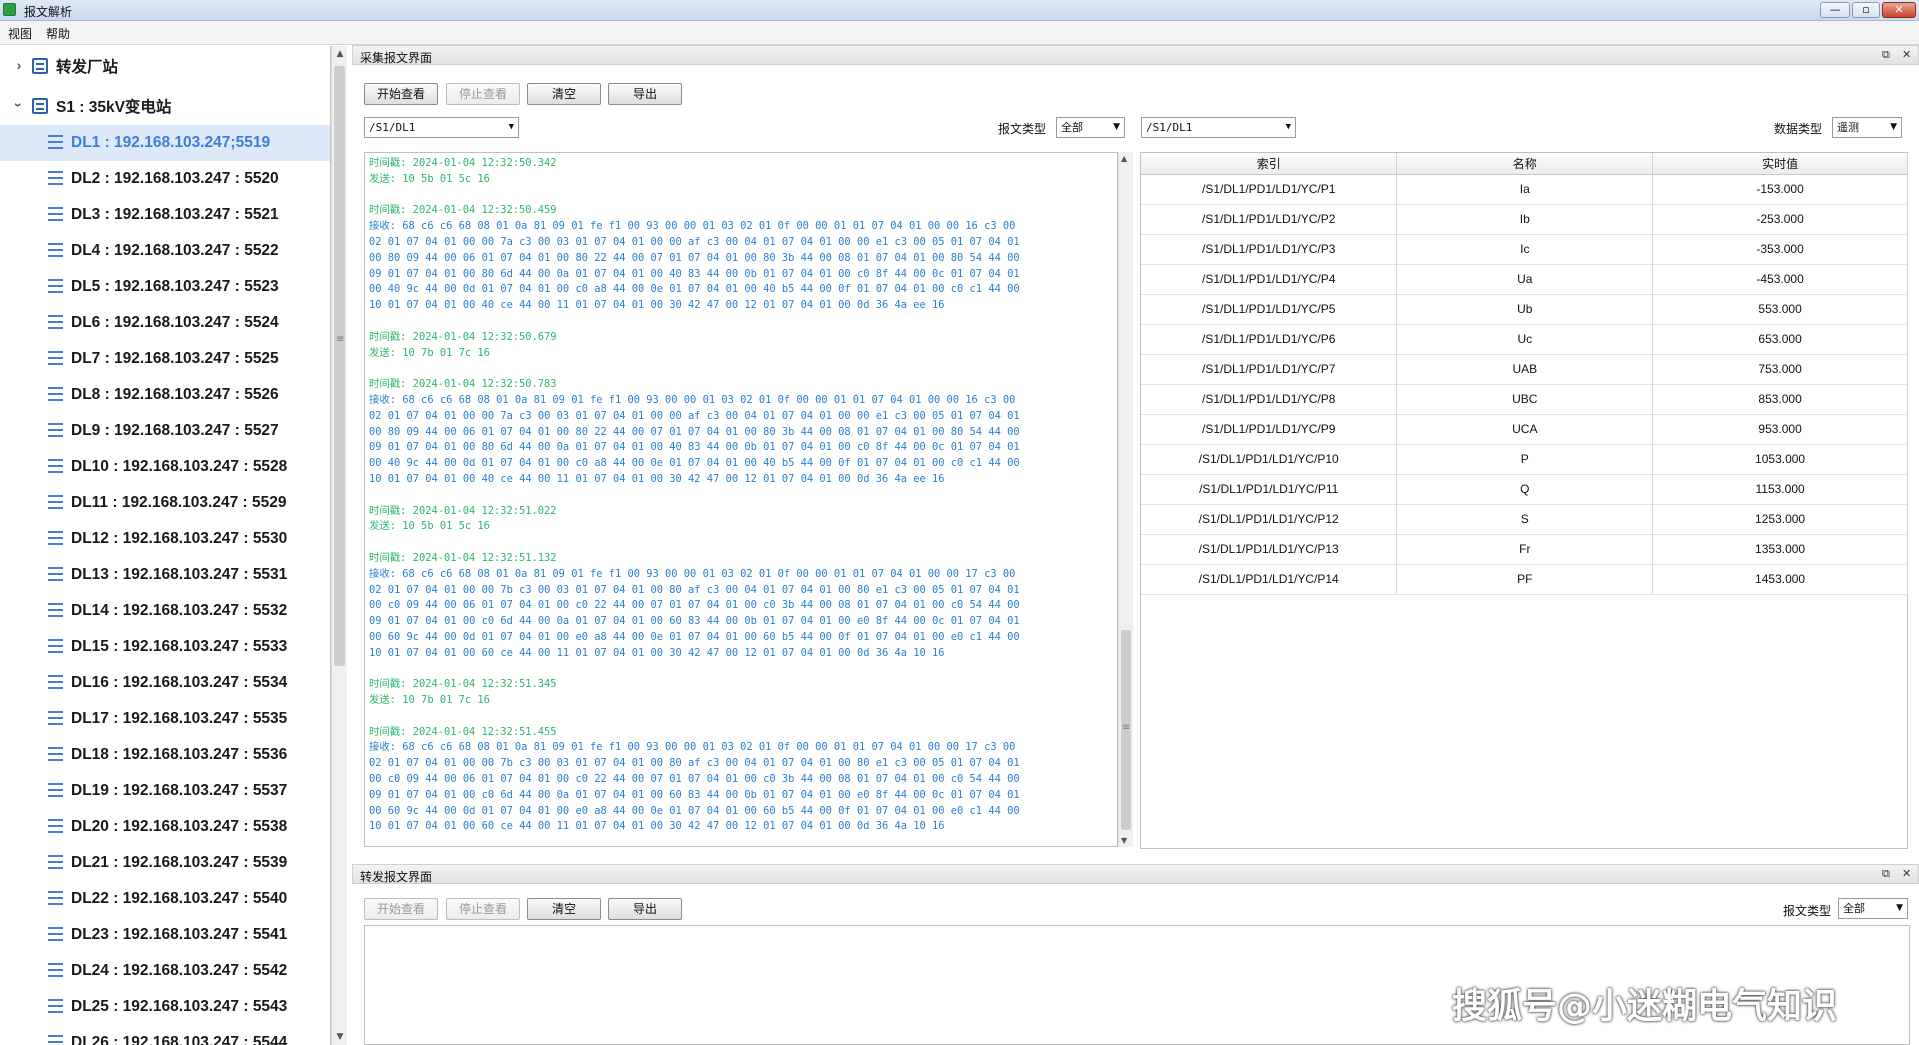 The image size is (1919, 1045). What do you see at coordinates (165, 827) in the screenshot?
I see `tree-item-dl20: DL20 : 192.168.103.247 : 5538` at bounding box center [165, 827].